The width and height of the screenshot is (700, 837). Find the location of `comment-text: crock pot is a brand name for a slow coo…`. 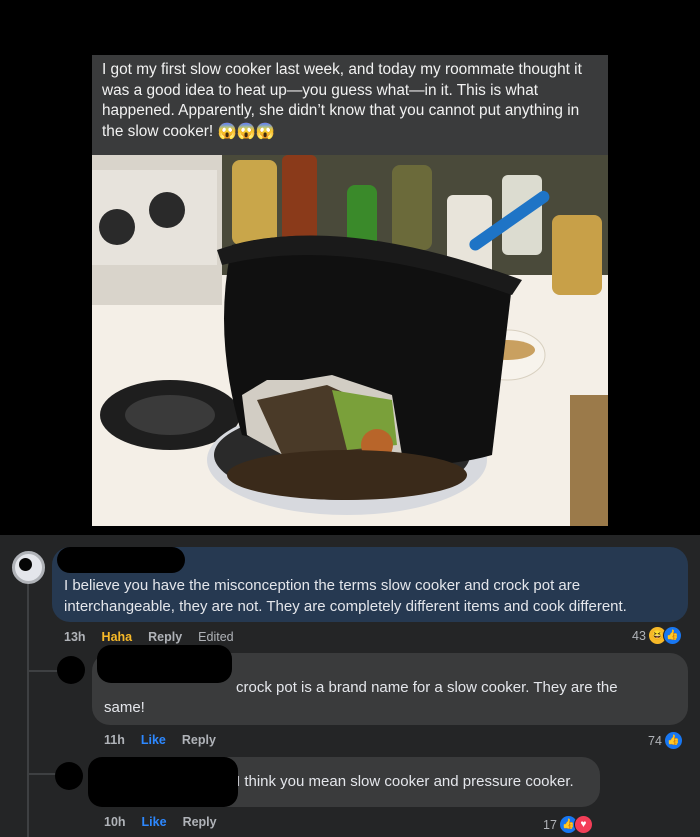

comment-text: crock pot is a brand name for a slow coo… is located at coordinates (427, 687).